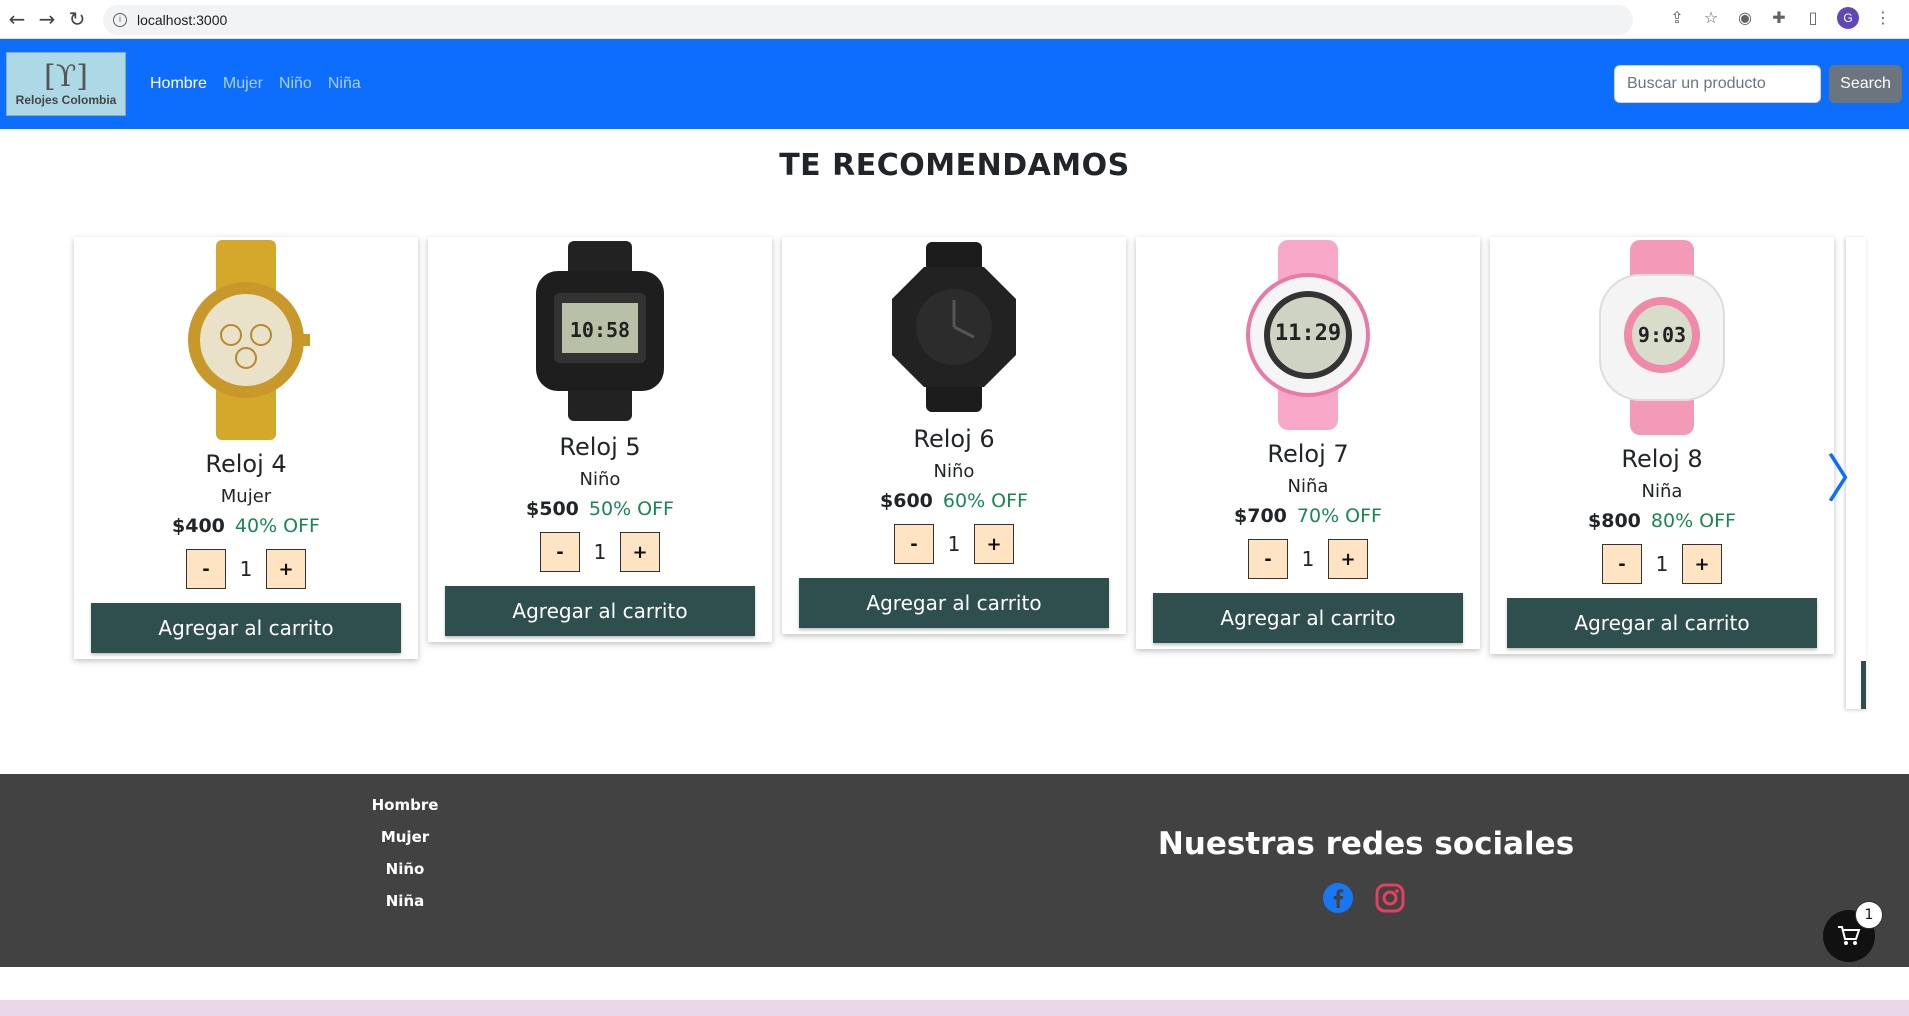  I want to click on svg-text: 9:03, so click(1662, 335).